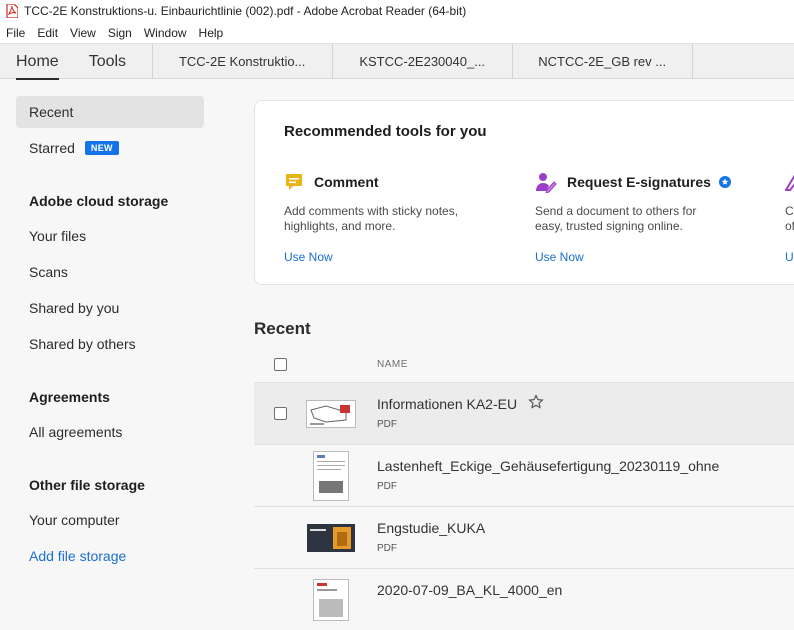 This screenshot has width=794, height=630. I want to click on sidebar-item-label: Starred, so click(52, 148).